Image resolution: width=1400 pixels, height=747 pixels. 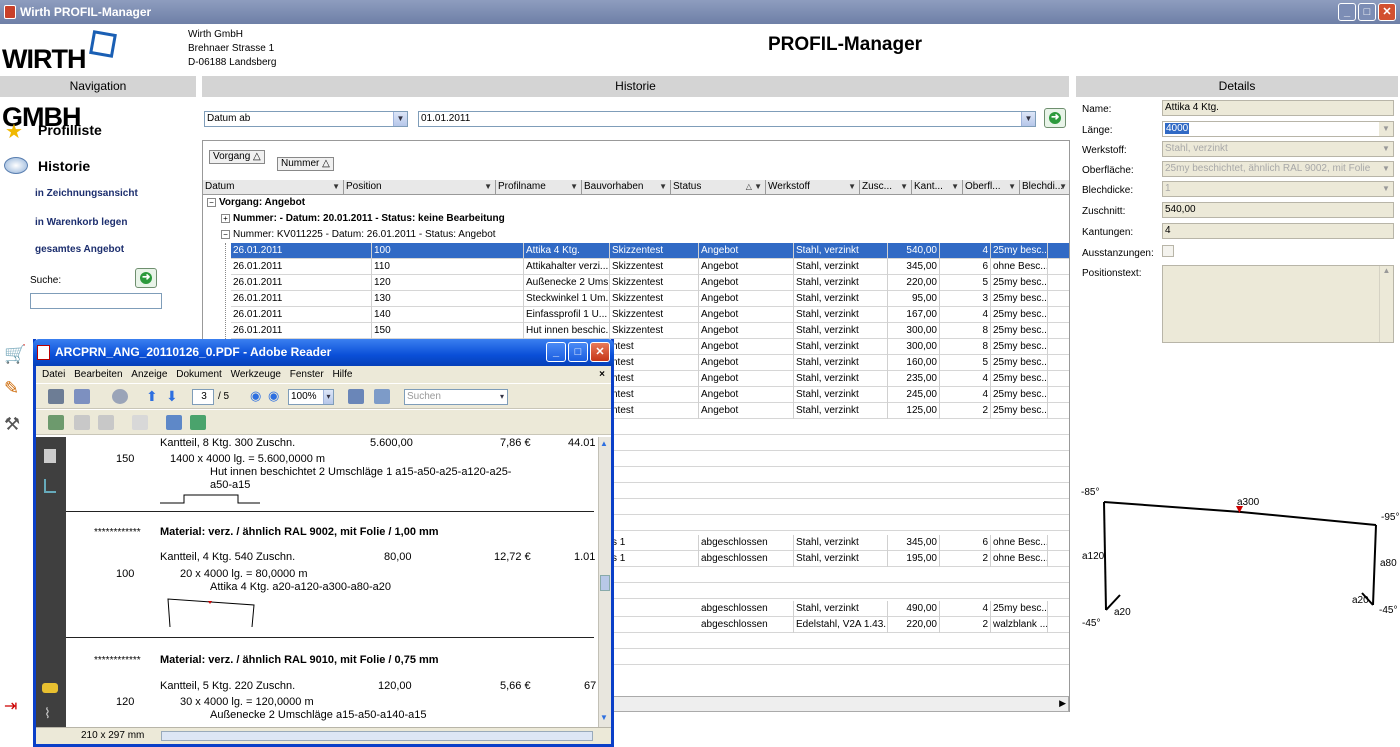 What do you see at coordinates (198, 422) in the screenshot?
I see `grid-icon` at bounding box center [198, 422].